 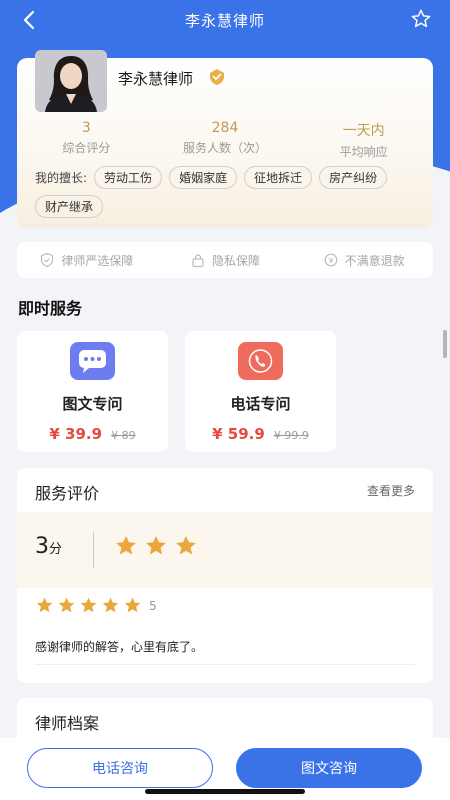 What do you see at coordinates (71, 81) in the screenshot?
I see `avatar` at bounding box center [71, 81].